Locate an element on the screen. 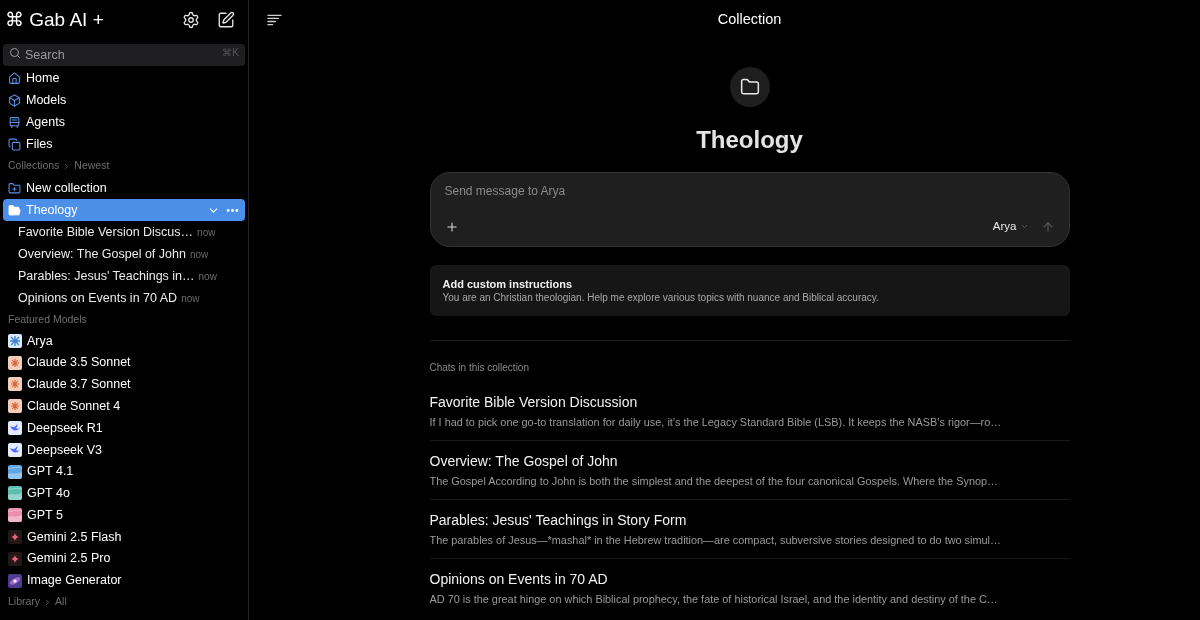 Image resolution: width=1200 pixels, height=620 pixels. chat-title: Overview: The Gospel of John is located at coordinates (523, 461).